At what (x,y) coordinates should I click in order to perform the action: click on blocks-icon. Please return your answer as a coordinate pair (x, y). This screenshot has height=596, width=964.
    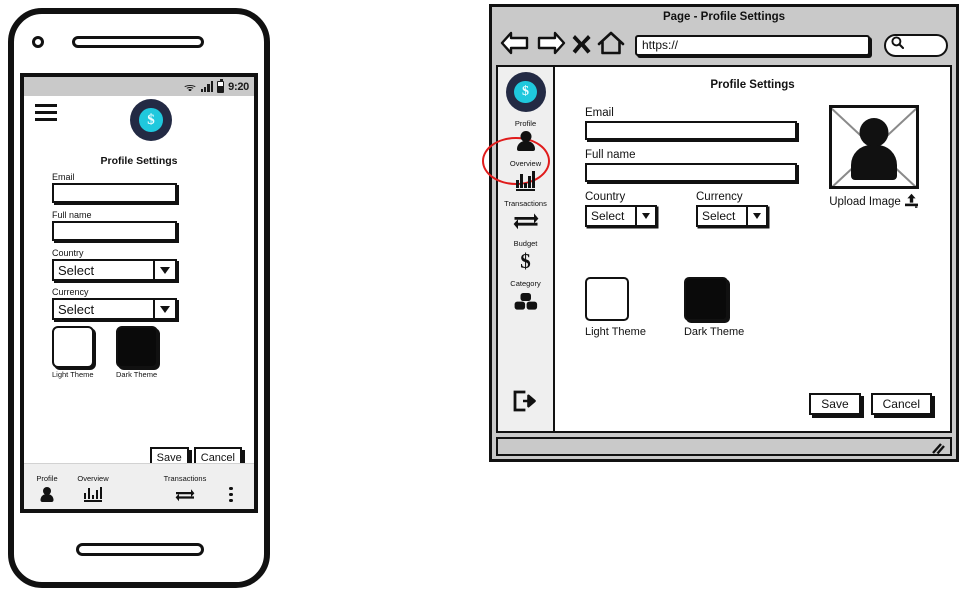
    Looking at the image, I should click on (525, 301).